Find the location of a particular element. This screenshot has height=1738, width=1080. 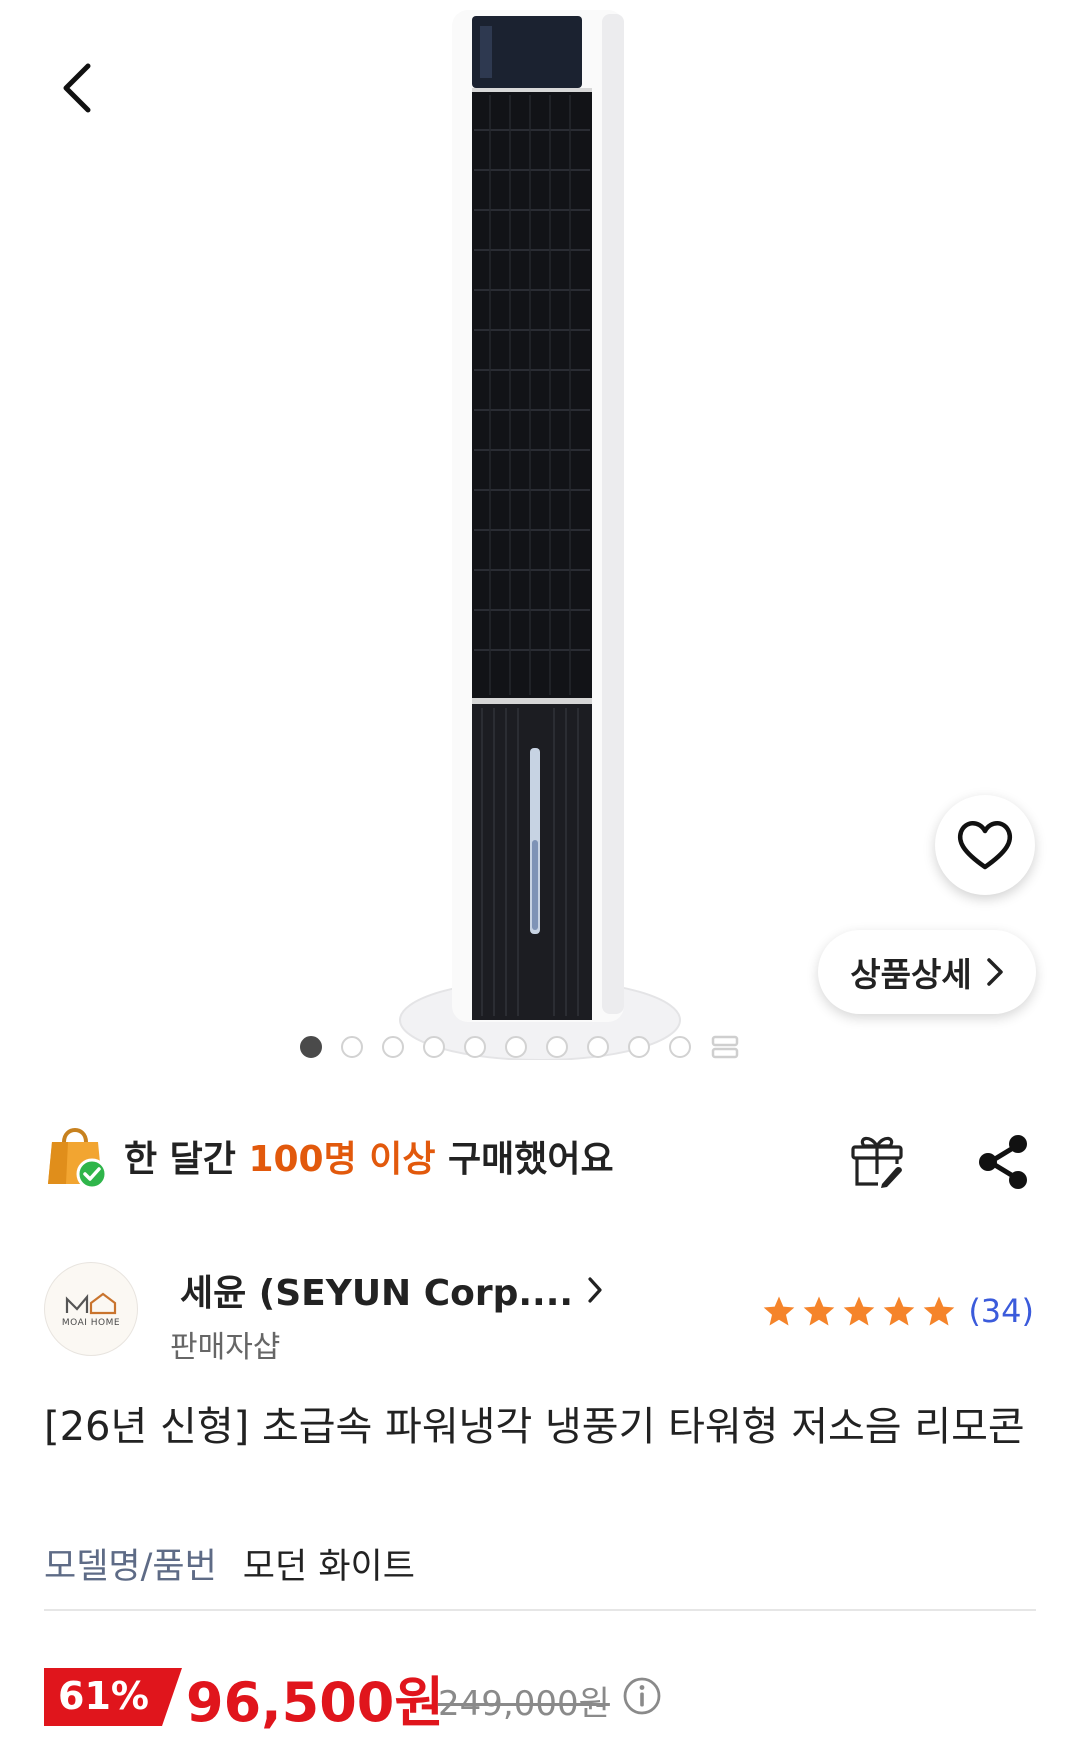

rating: (34) is located at coordinates (898, 1311).